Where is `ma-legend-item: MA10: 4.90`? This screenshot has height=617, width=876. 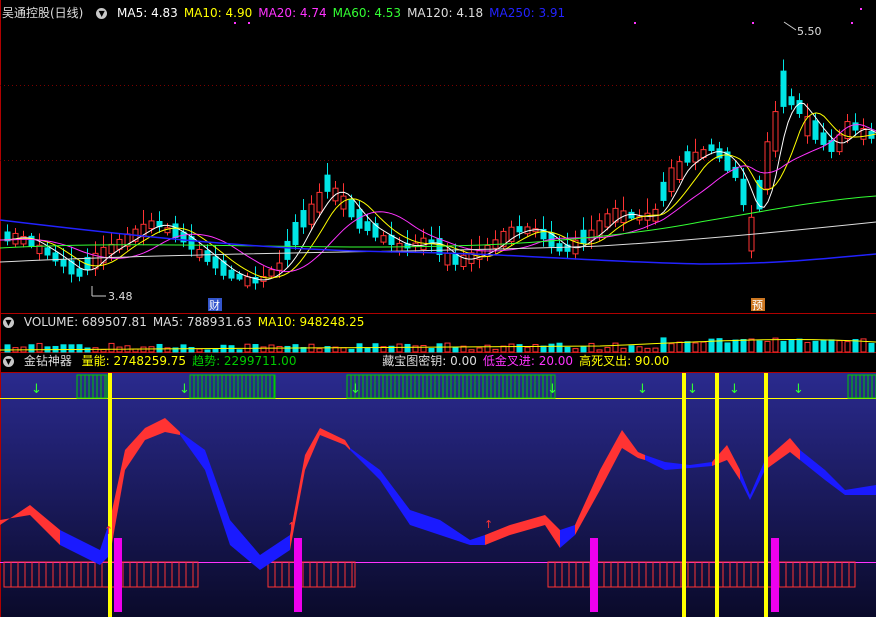 ma-legend-item: MA10: 4.90 is located at coordinates (218, 13).